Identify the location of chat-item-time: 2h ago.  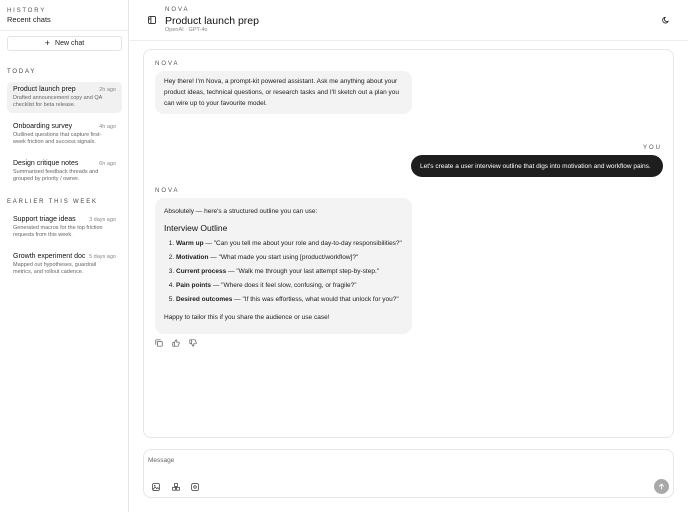
(107, 90).